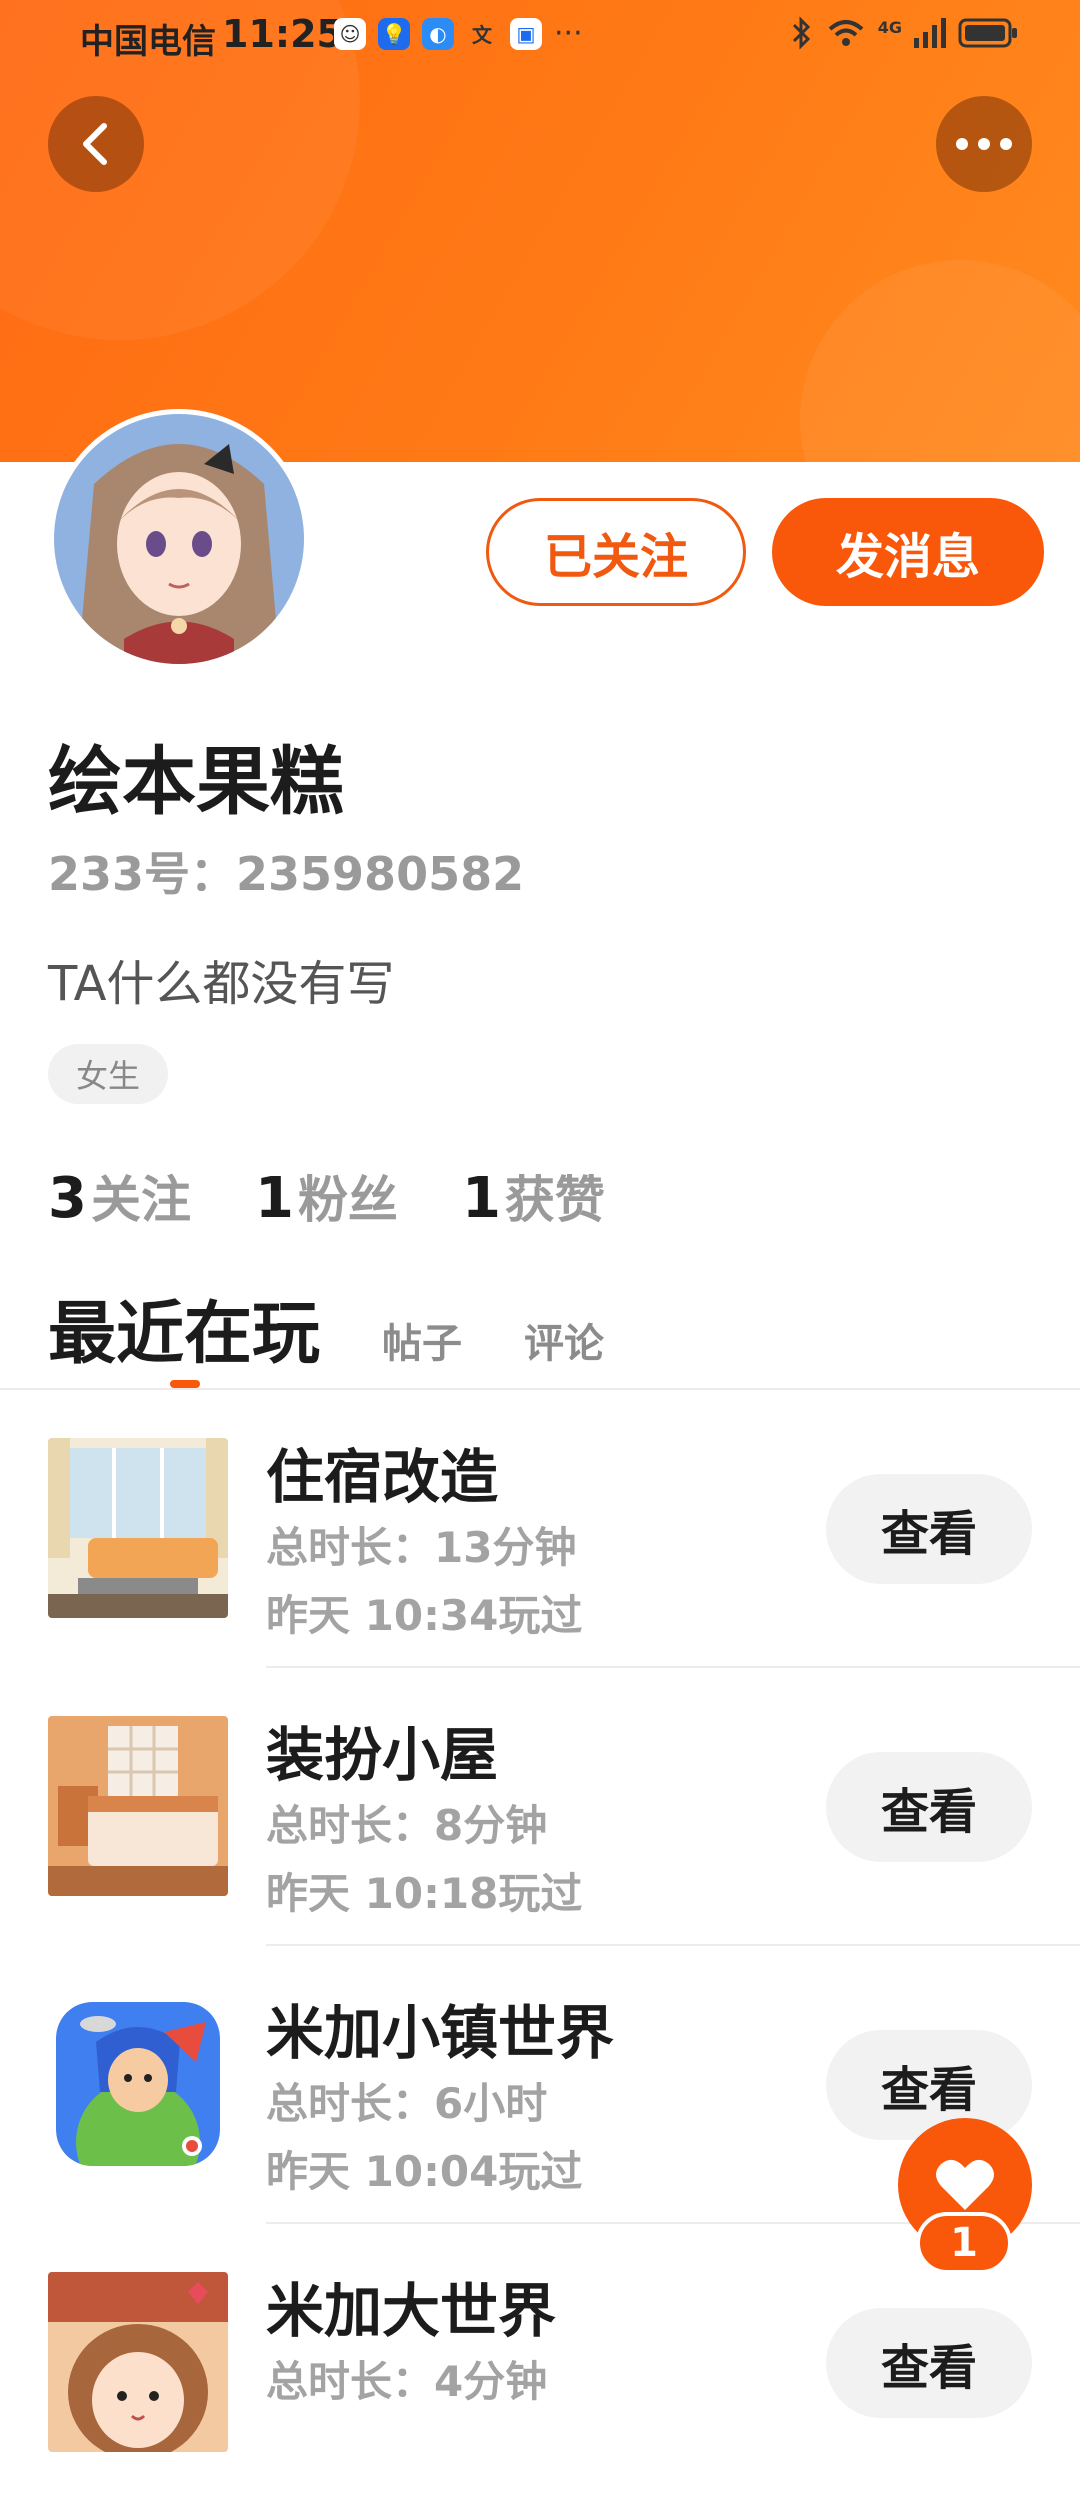 Image resolution: width=1080 pixels, height=2502 pixels. What do you see at coordinates (67, 1198) in the screenshot?
I see `stat-value: 3` at bounding box center [67, 1198].